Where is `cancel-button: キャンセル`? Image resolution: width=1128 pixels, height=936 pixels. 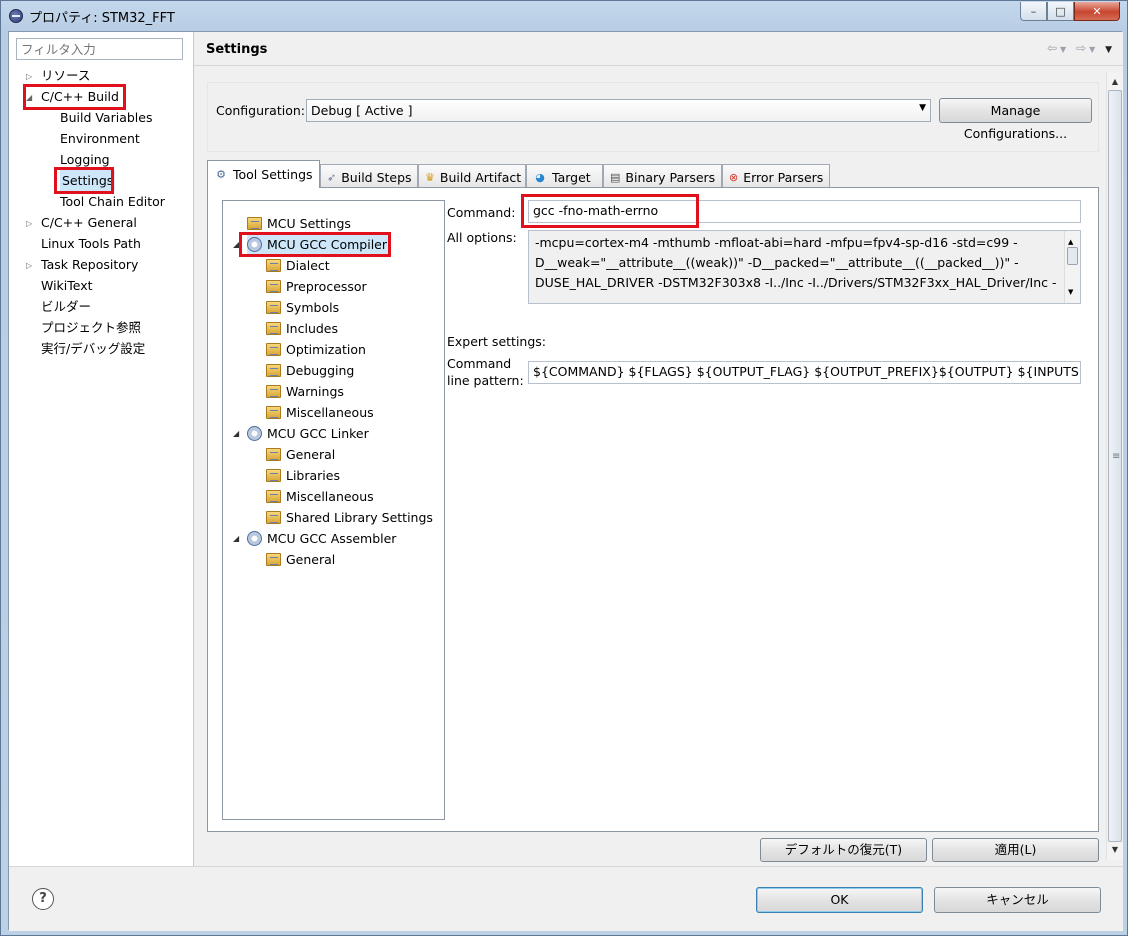
cancel-button: キャンセル is located at coordinates (1017, 900).